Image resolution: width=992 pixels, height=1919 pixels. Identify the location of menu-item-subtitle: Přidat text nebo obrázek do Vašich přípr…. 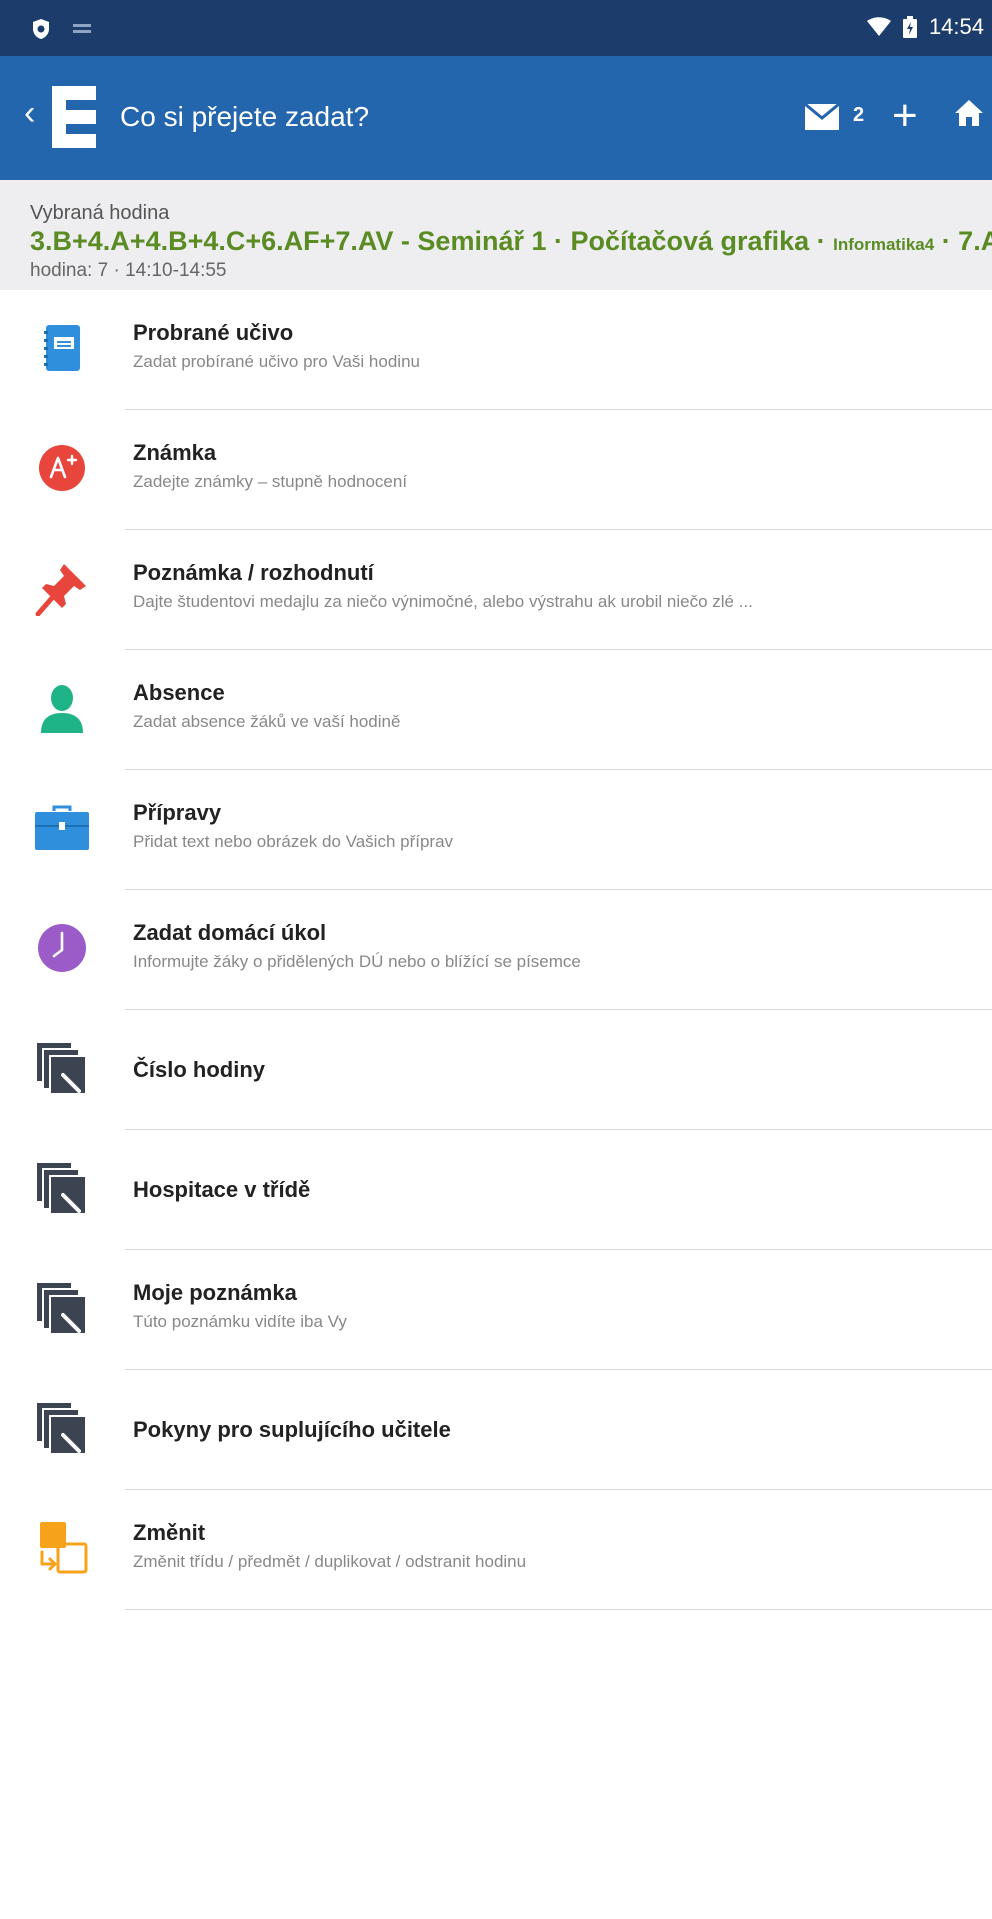
(293, 841).